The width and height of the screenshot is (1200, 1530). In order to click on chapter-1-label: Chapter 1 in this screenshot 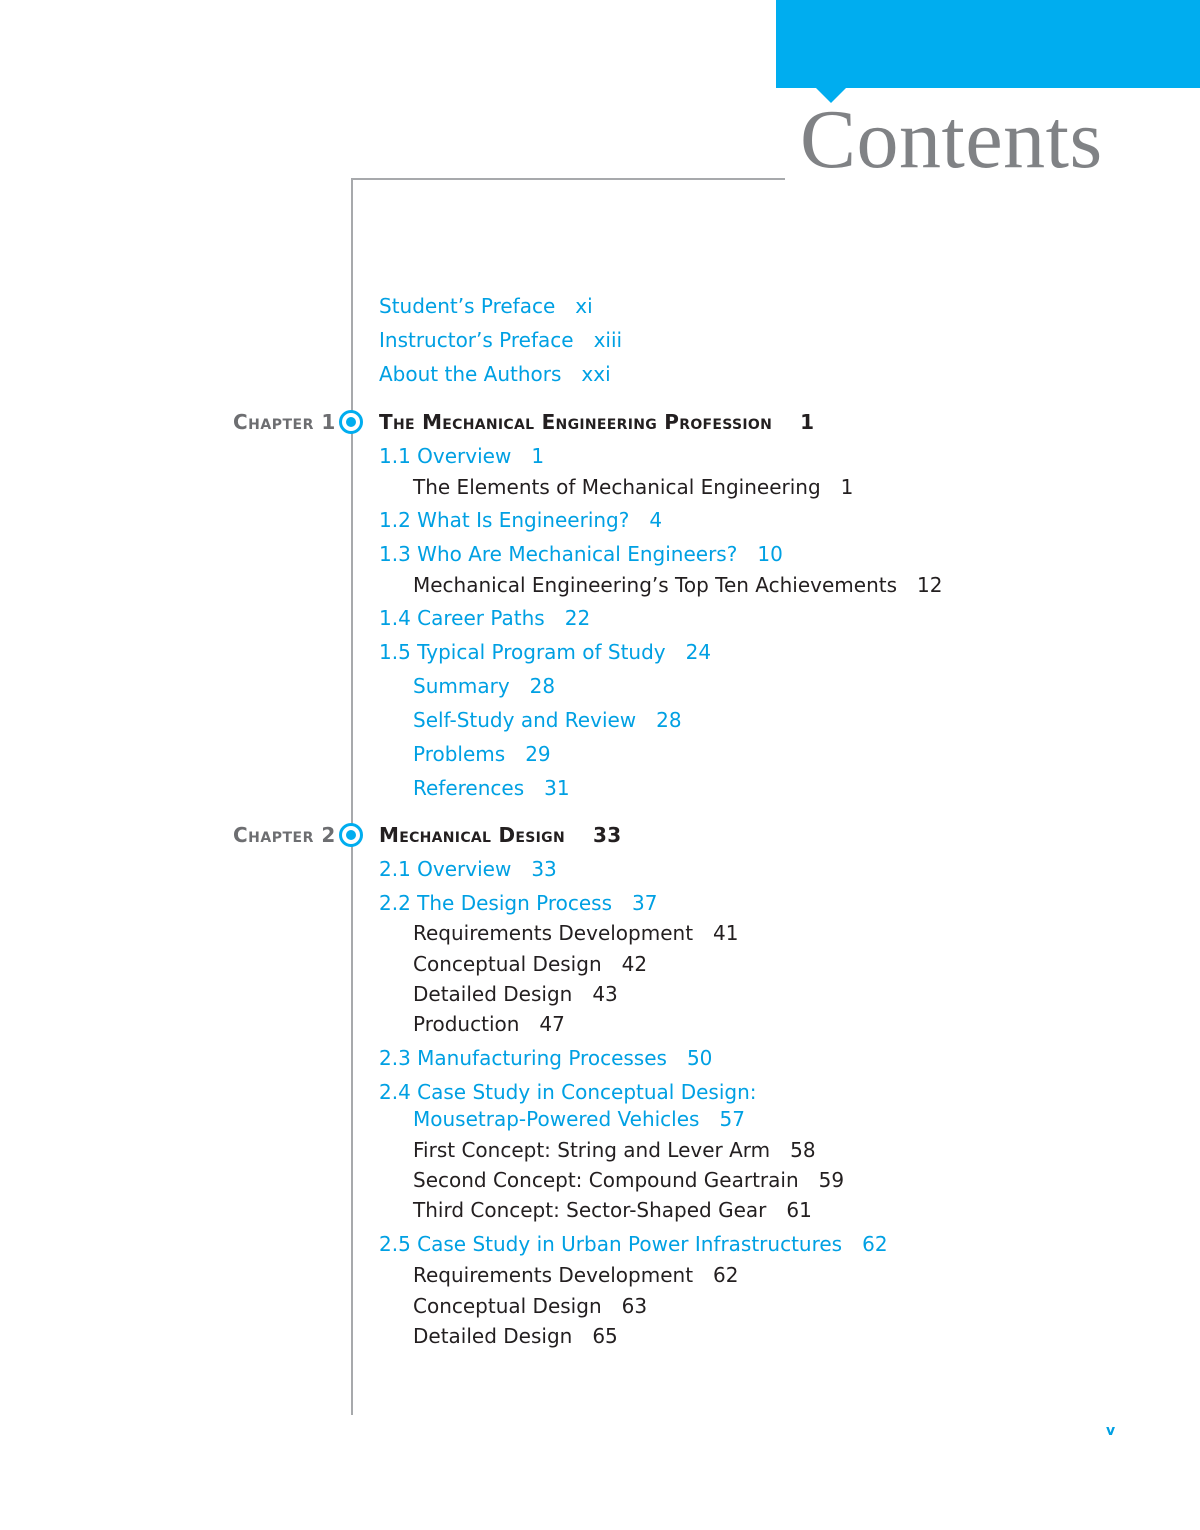, I will do `click(284, 422)`.